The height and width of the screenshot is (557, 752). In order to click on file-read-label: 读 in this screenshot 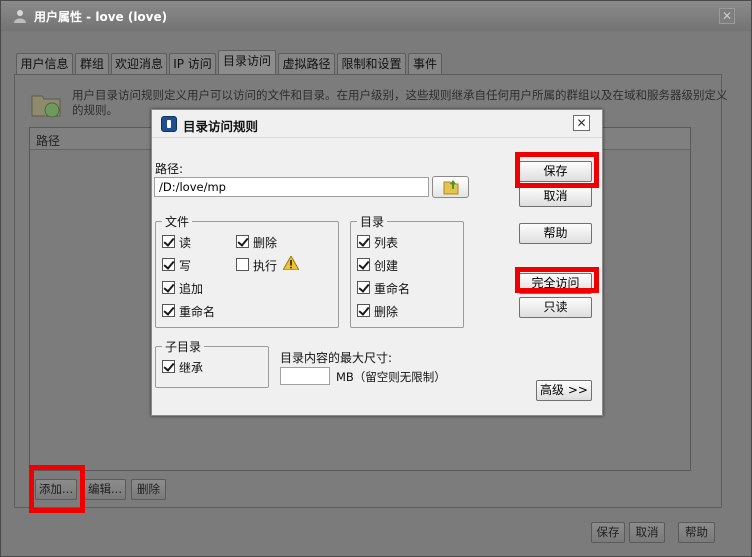, I will do `click(185, 243)`.